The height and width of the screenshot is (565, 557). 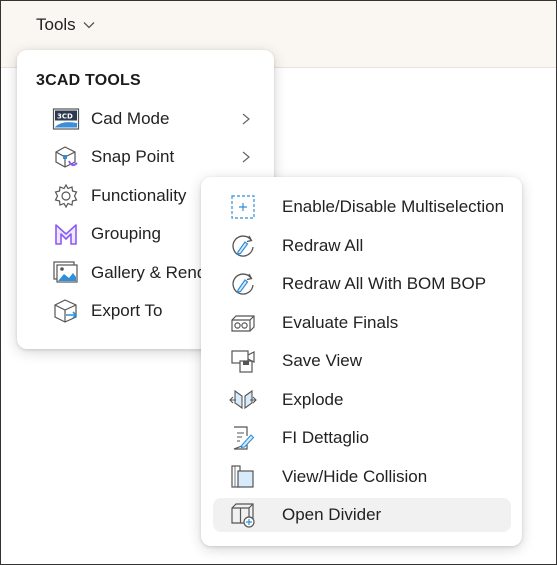 I want to click on menu-item-label: Cad Mode, so click(x=130, y=118).